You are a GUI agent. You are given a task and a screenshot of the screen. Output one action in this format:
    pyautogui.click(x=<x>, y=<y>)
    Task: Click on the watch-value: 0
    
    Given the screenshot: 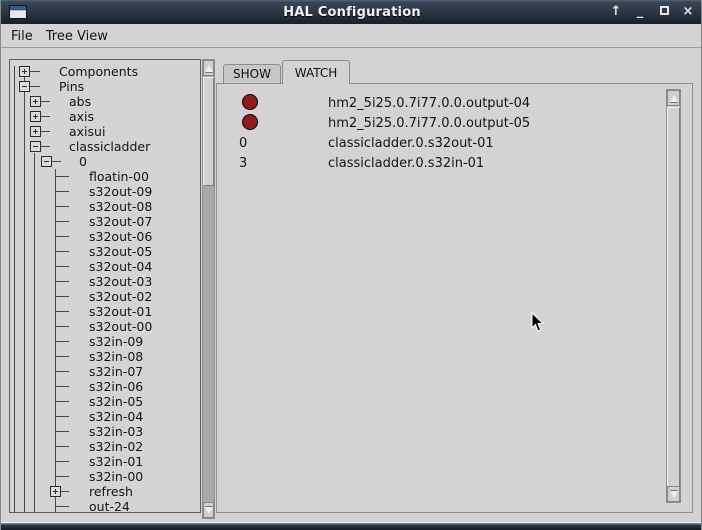 What is the action you would take?
    pyautogui.click(x=243, y=143)
    